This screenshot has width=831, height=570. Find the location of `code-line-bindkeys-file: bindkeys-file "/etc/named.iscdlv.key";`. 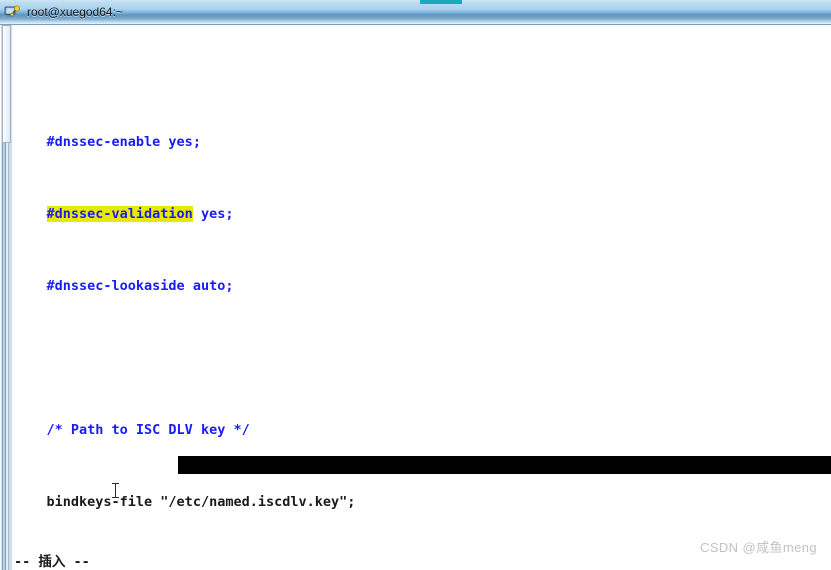

code-line-bindkeys-file: bindkeys-file "/etc/named.iscdlv.key"; is located at coordinates (422, 502).